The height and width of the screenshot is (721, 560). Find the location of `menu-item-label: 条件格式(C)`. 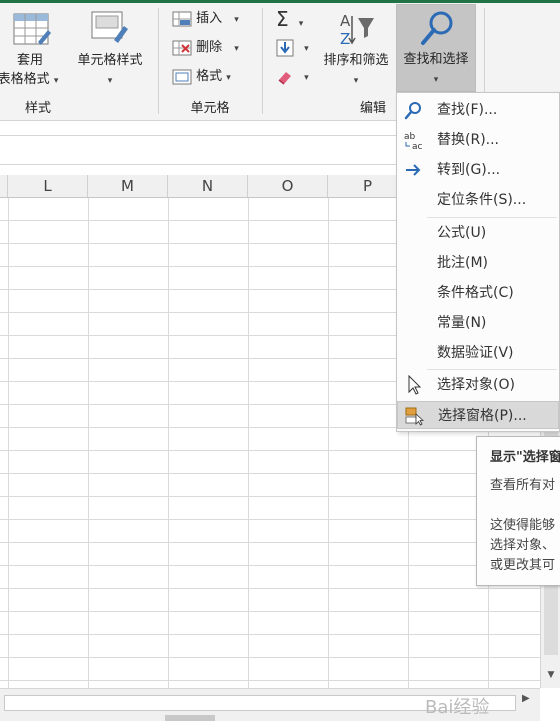

menu-item-label: 条件格式(C) is located at coordinates (475, 293).